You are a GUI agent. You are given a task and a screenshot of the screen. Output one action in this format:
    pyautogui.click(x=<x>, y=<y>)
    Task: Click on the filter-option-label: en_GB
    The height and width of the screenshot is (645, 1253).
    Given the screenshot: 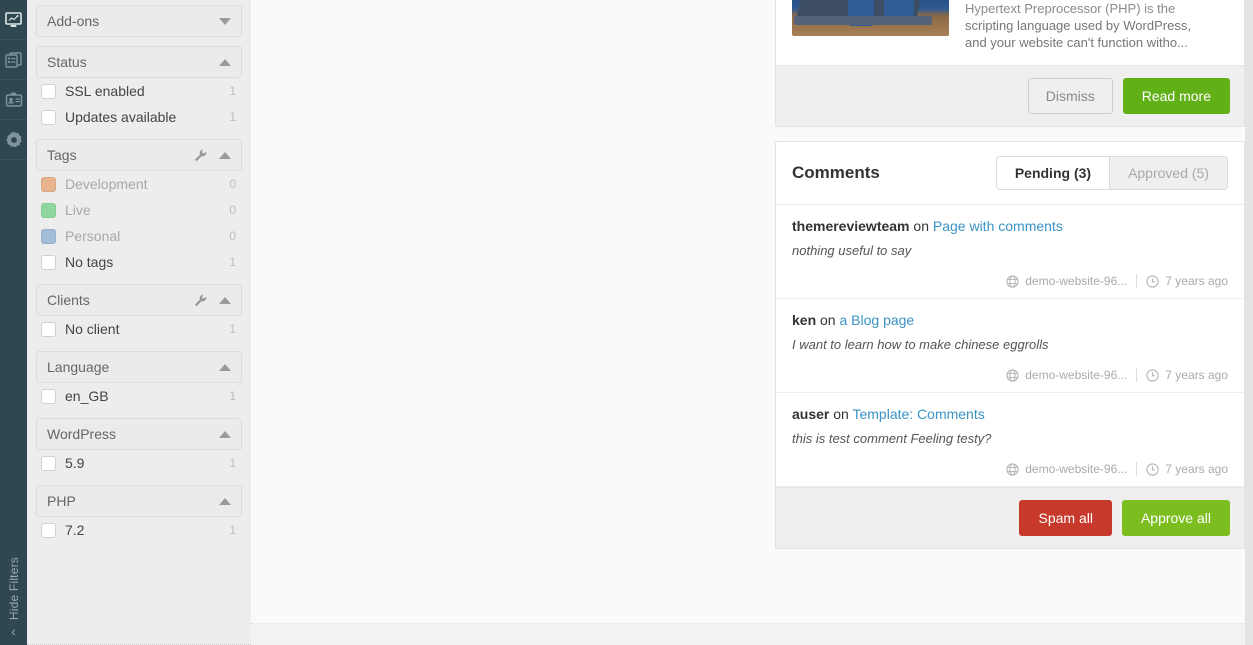 What is the action you would take?
    pyautogui.click(x=87, y=396)
    